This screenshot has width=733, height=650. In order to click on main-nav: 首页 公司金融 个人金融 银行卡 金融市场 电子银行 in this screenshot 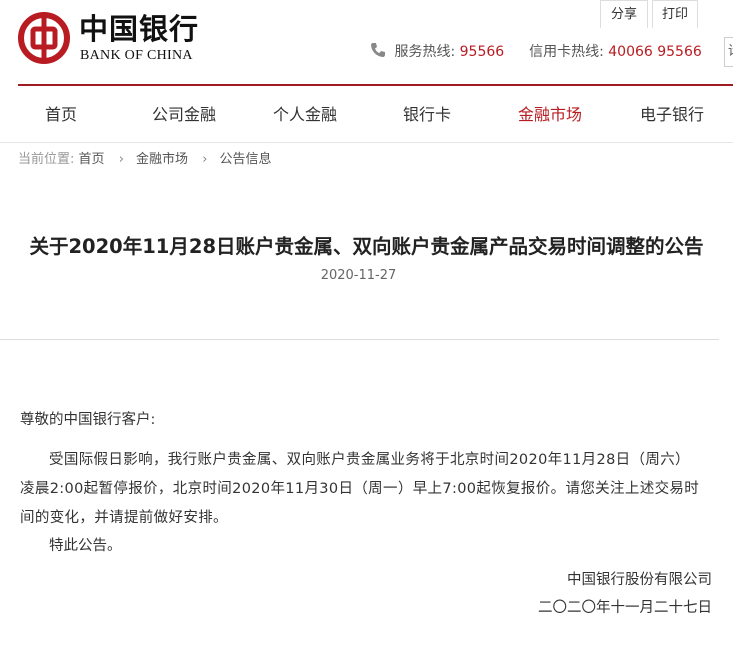, I will do `click(366, 114)`.